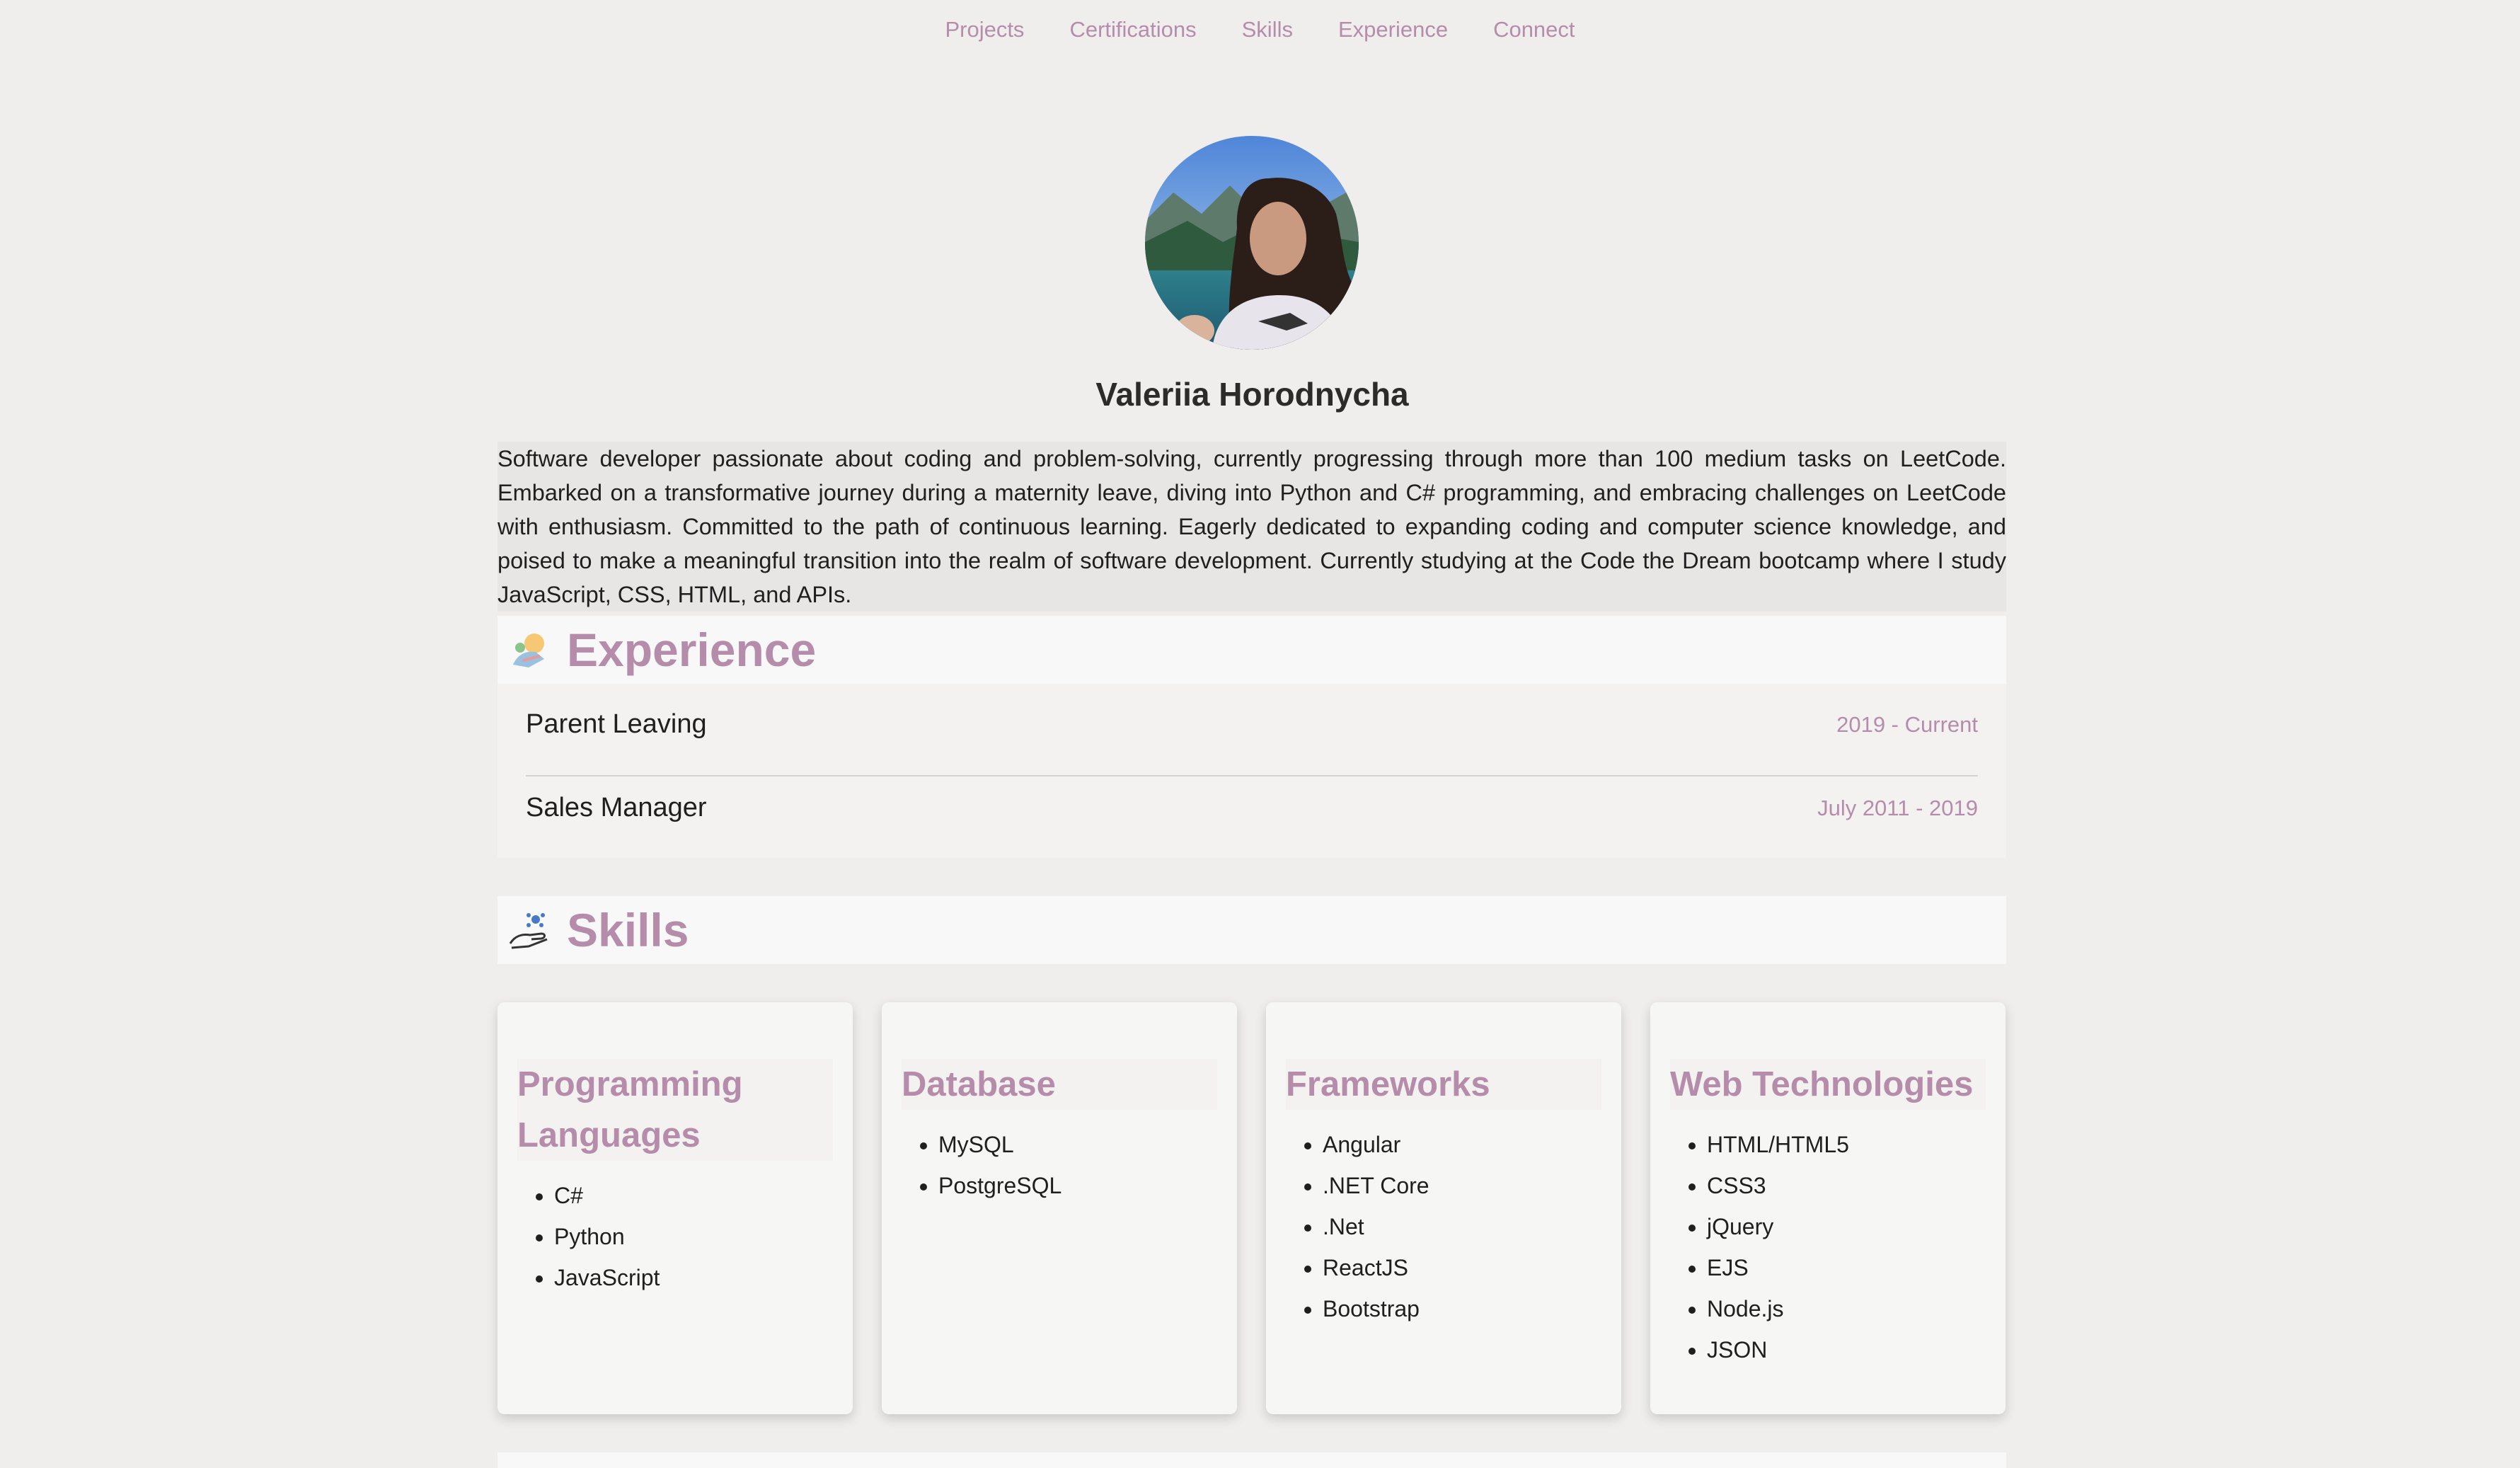 Image resolution: width=2520 pixels, height=1468 pixels. I want to click on nav-link-connect: Connect, so click(1534, 29).